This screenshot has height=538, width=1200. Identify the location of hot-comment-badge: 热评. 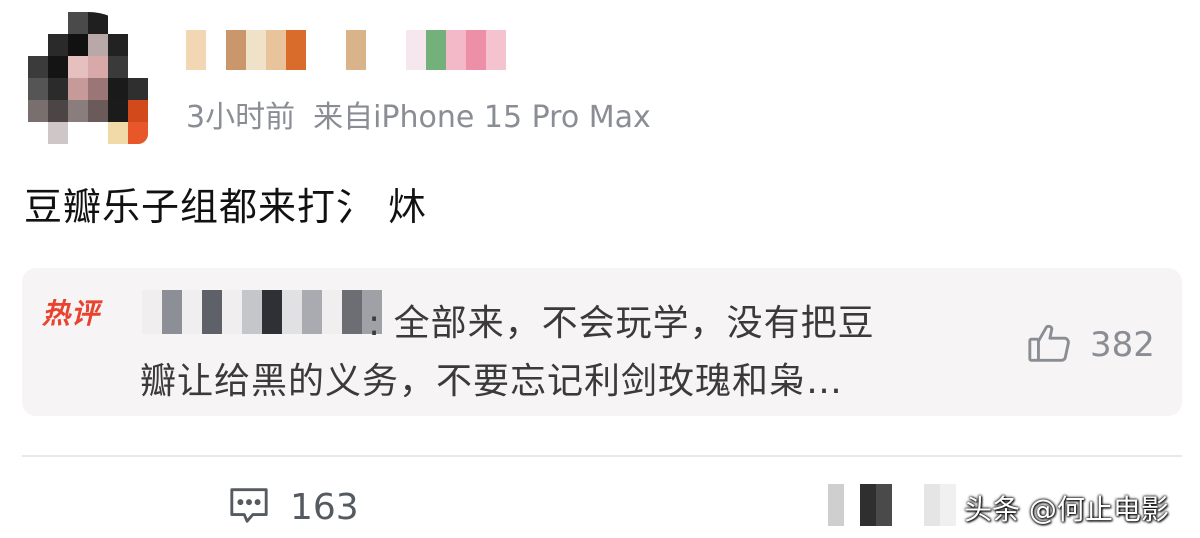
(71, 313).